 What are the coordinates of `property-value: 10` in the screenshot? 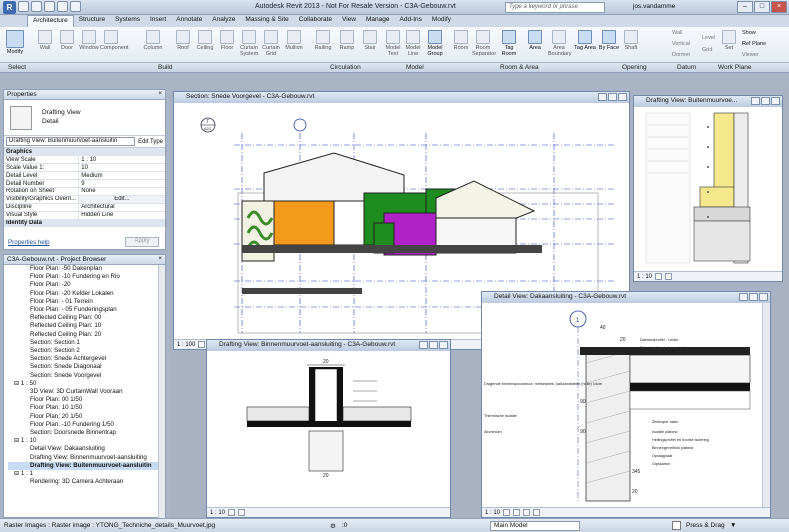 It's located at (121, 168).